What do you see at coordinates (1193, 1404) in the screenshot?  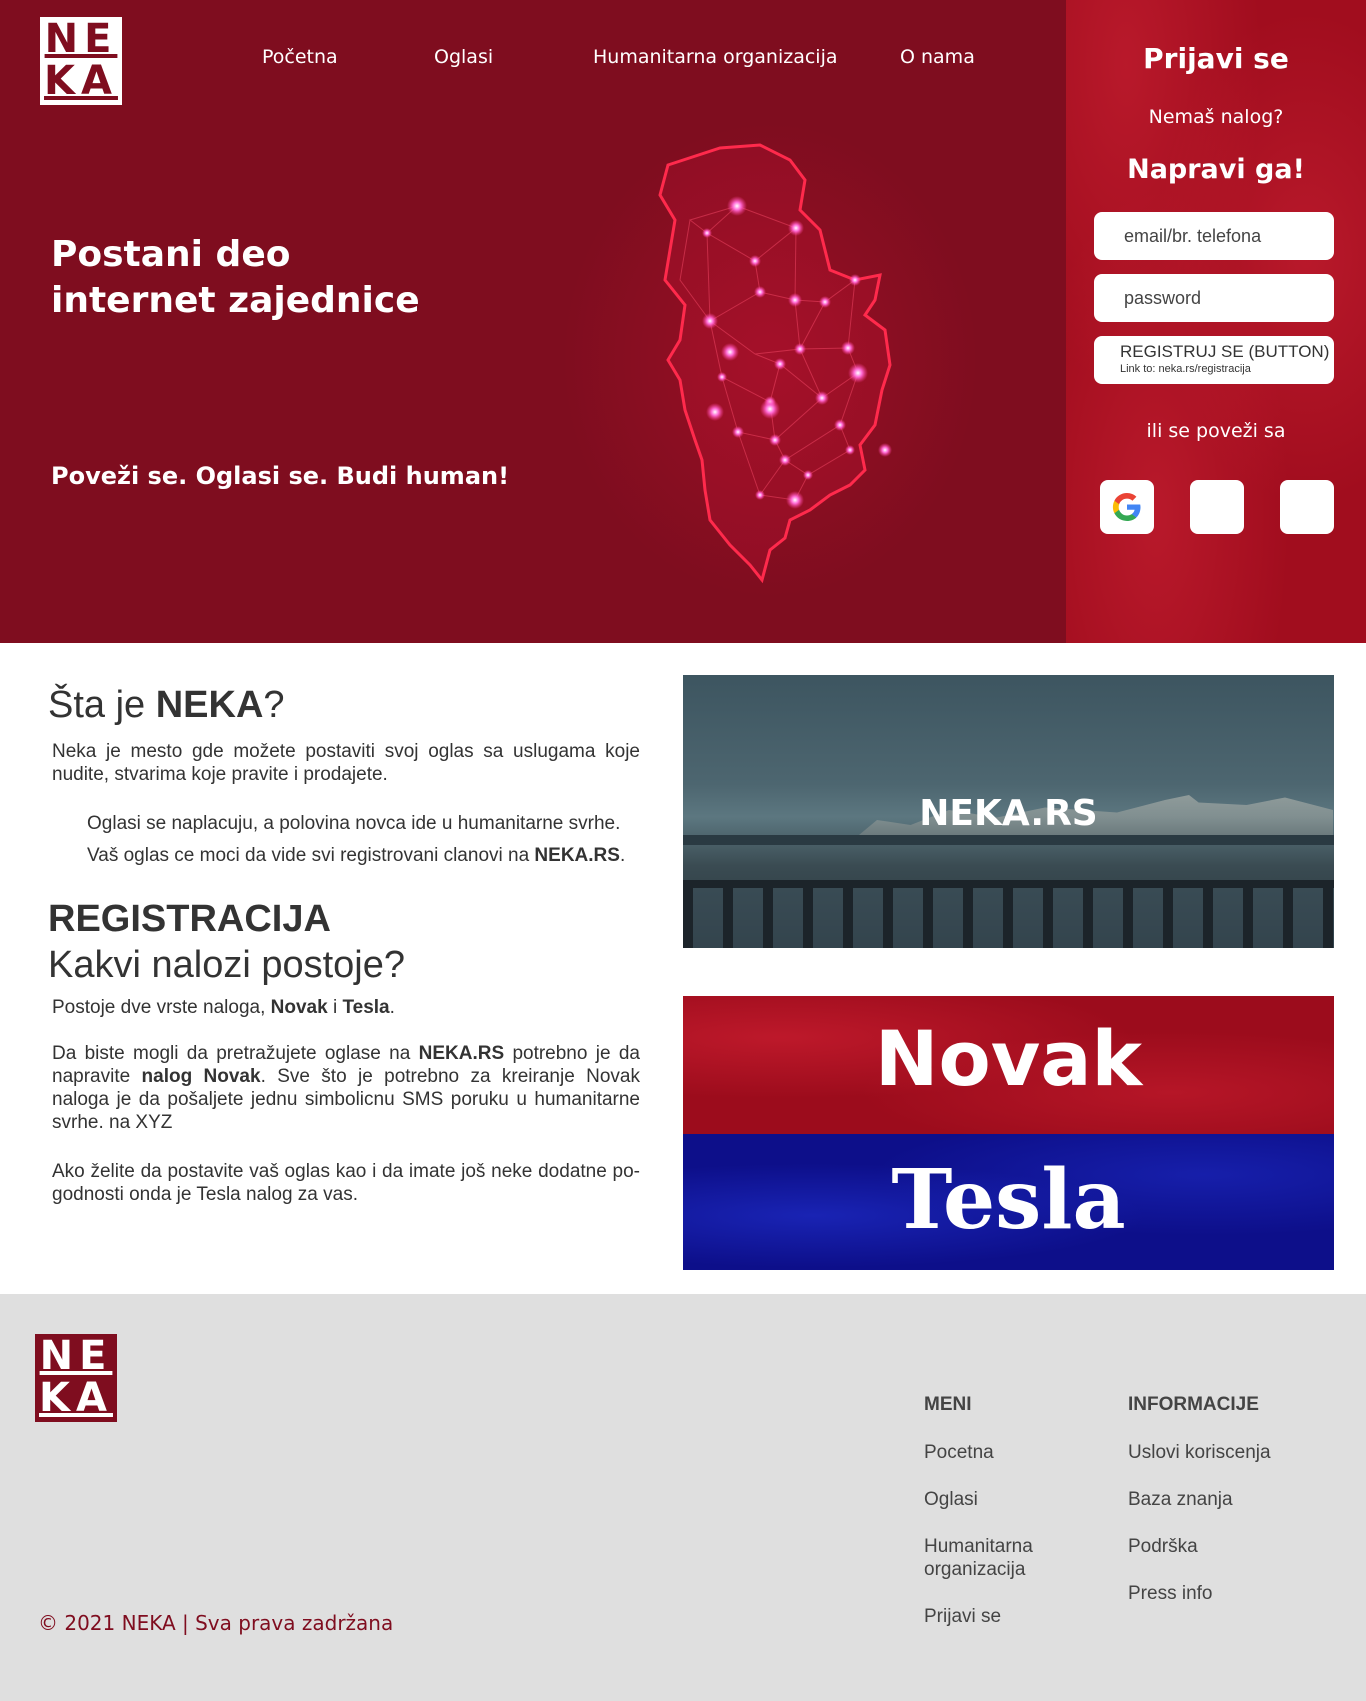 I see `footer-info-heading: INFORMACIJE` at bounding box center [1193, 1404].